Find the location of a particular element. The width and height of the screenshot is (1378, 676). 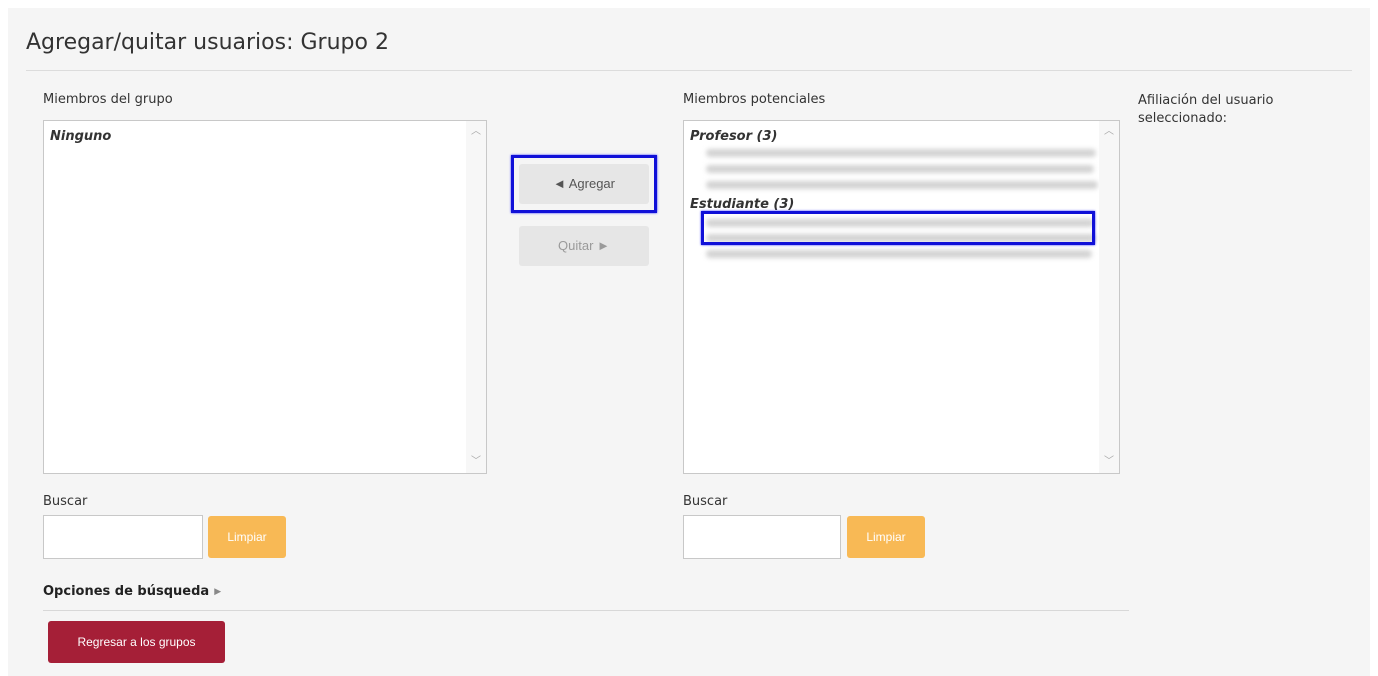

affiliation-label: Afiliación del usuario seleccionado: is located at coordinates (1206, 109).